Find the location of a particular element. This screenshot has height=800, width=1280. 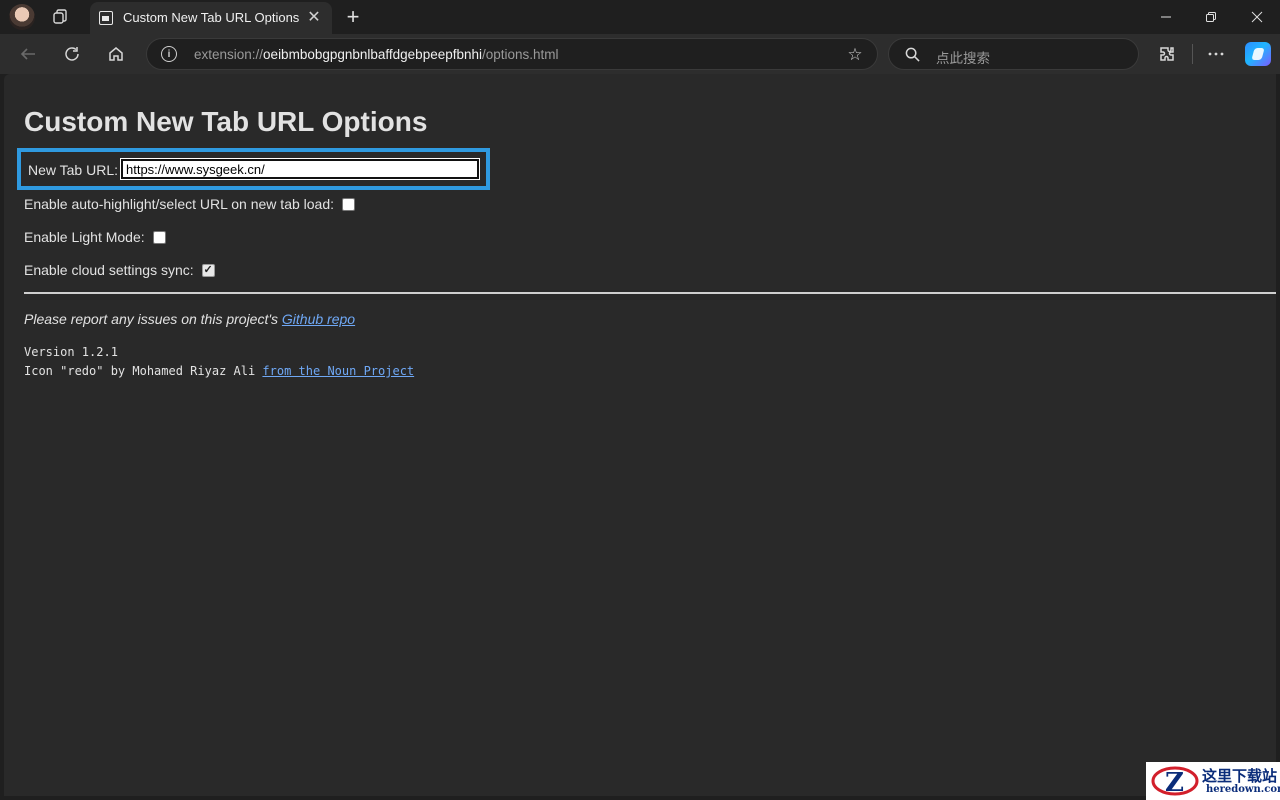

svg-text: Z is located at coordinates (1174, 782).